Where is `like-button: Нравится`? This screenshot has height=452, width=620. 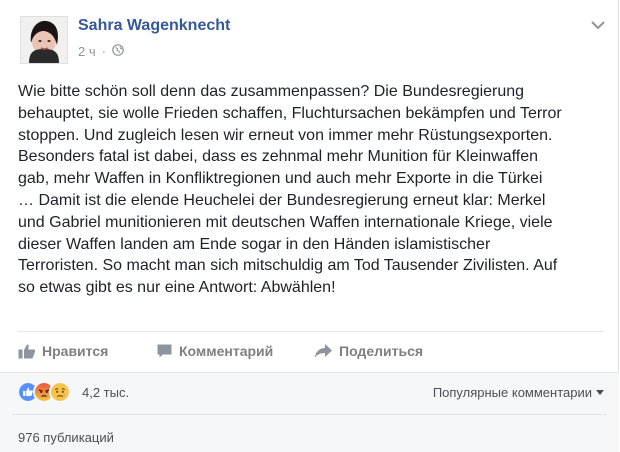
like-button: Нравится is located at coordinates (87, 351).